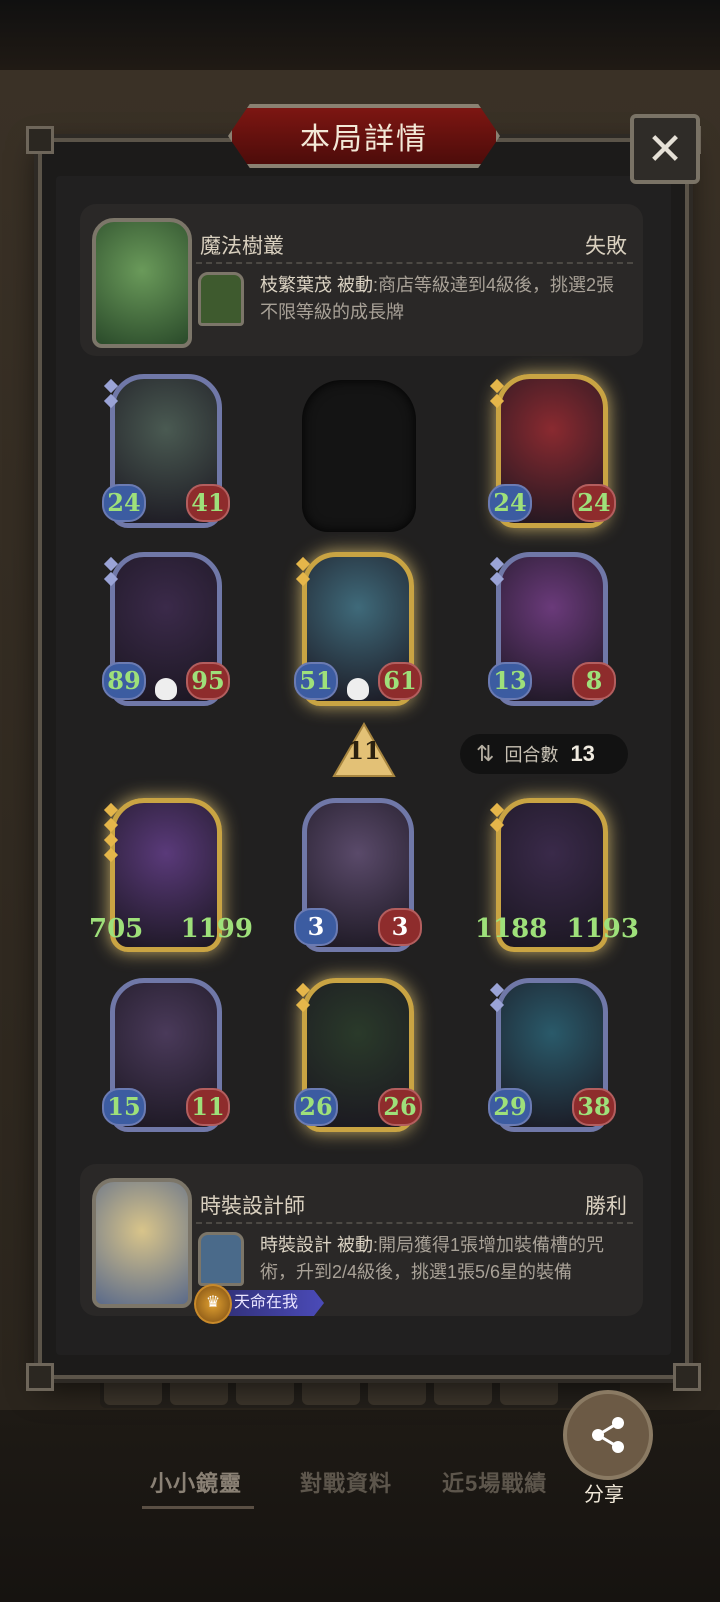  Describe the element at coordinates (196, 1482) in the screenshot. I see `tab-mirror-spirit: 小小鏡靈` at that location.